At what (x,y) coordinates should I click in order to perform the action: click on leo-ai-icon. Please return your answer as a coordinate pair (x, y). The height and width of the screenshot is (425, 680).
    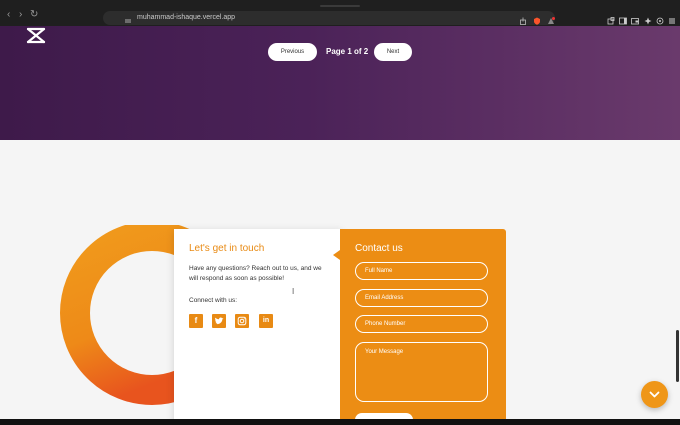
    Looking at the image, I should click on (648, 18).